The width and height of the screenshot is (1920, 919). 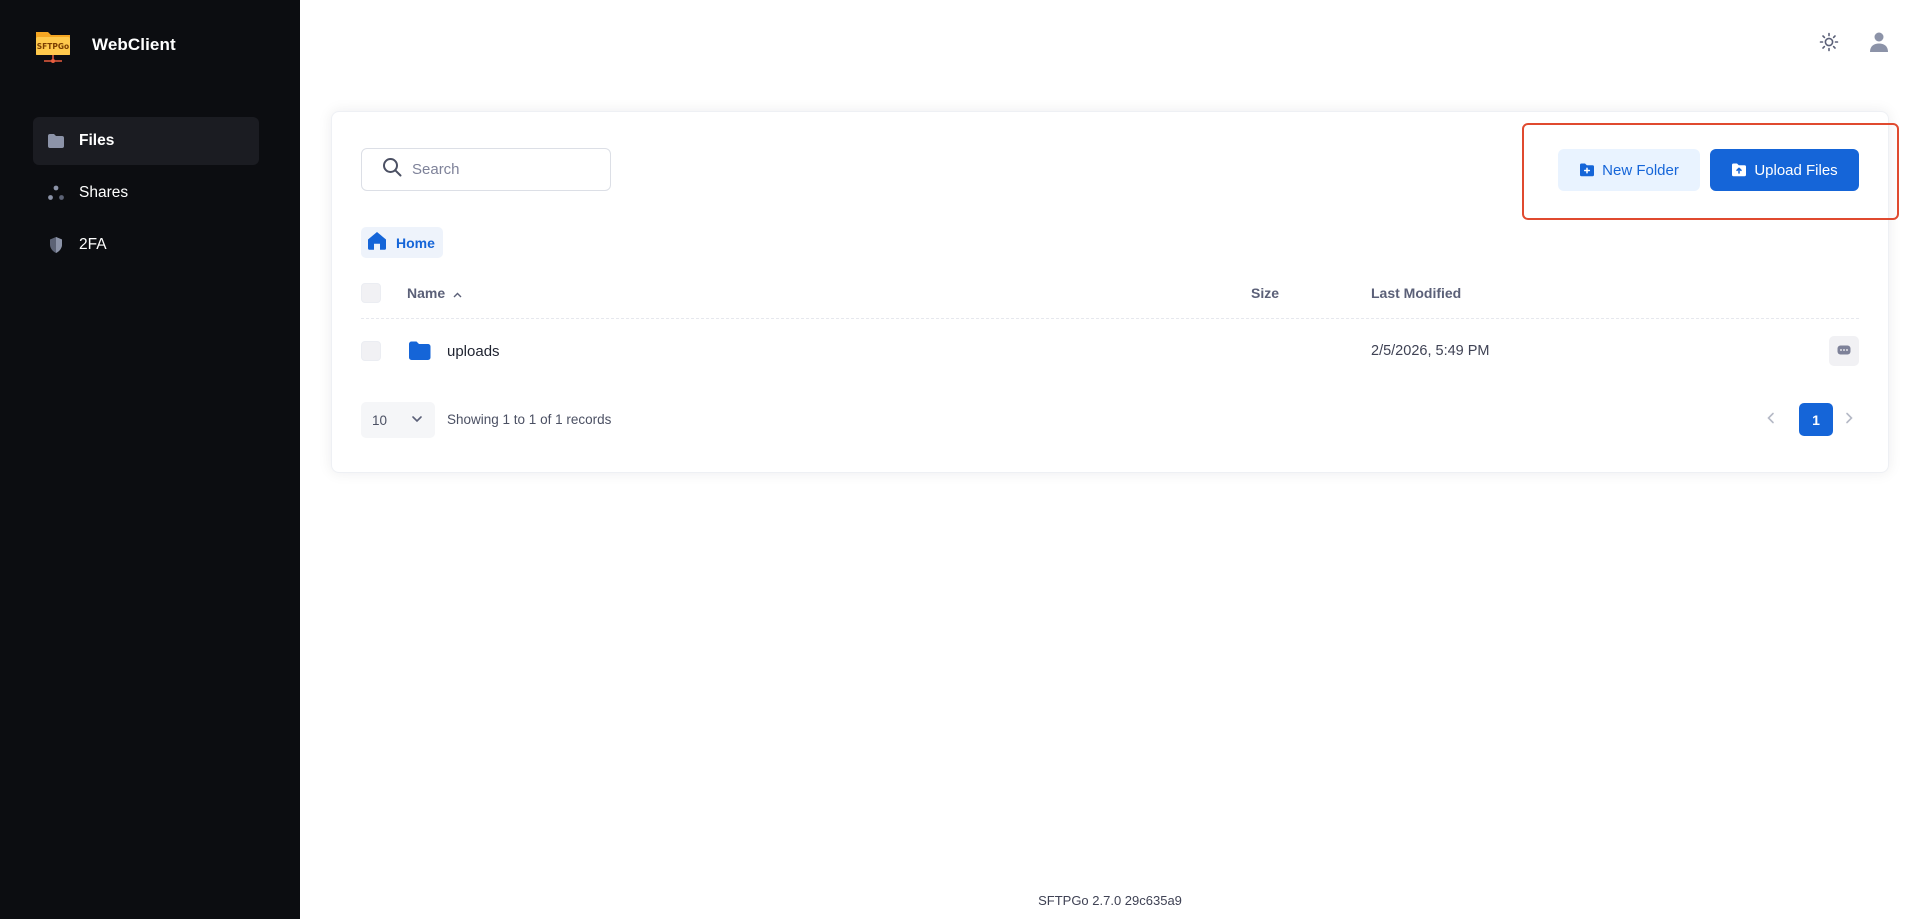 I want to click on next-page-button, so click(x=1849, y=420).